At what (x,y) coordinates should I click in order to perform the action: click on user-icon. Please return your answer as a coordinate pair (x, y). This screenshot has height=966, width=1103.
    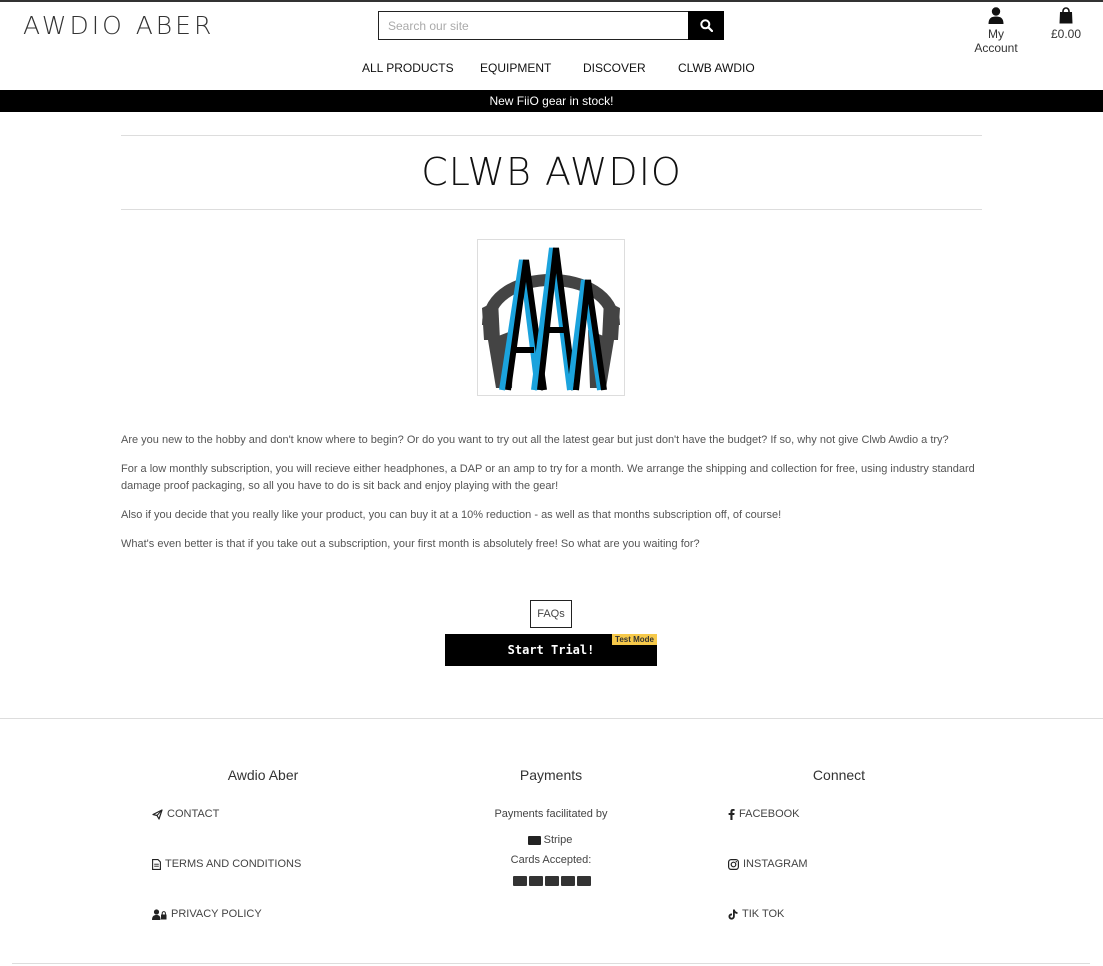
    Looking at the image, I should click on (996, 15).